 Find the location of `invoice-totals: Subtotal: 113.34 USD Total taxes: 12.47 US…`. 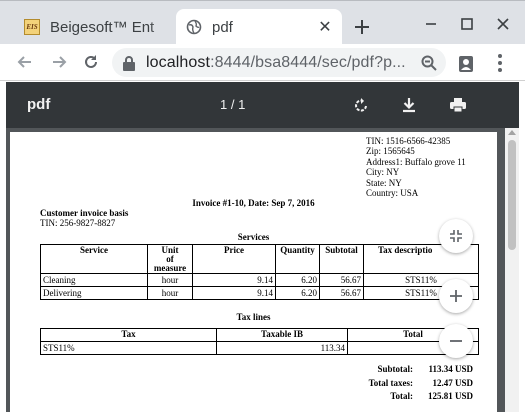

invoice-totals: Subtotal: 113.34 USD Total taxes: 12.47 US… is located at coordinates (391, 383).